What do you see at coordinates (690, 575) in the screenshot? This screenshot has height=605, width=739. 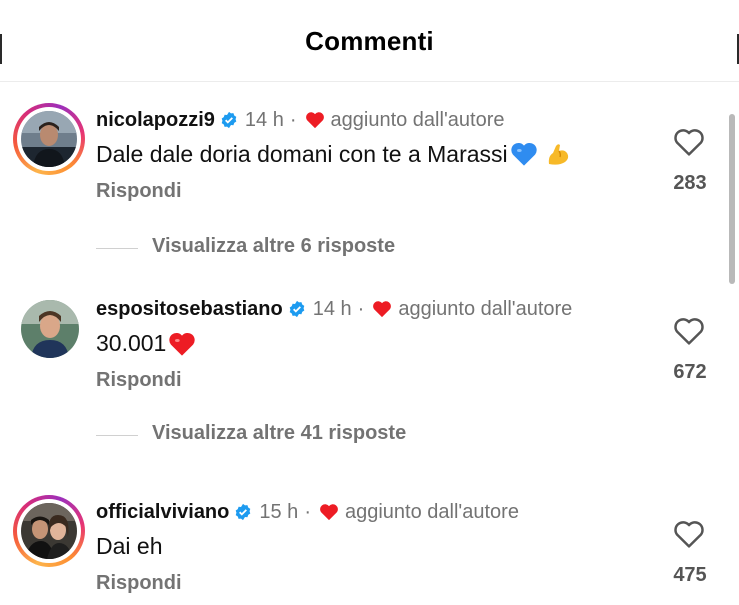 I see `like-count: 475` at bounding box center [690, 575].